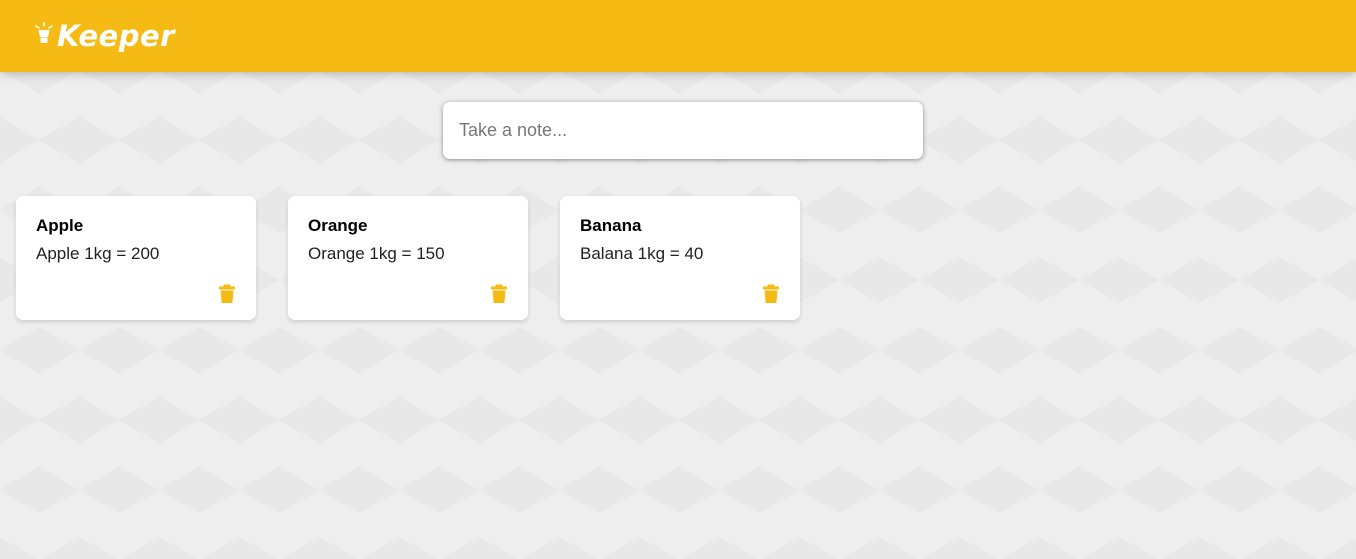  Describe the element at coordinates (611, 225) in the screenshot. I see `note-title: Banana` at that location.